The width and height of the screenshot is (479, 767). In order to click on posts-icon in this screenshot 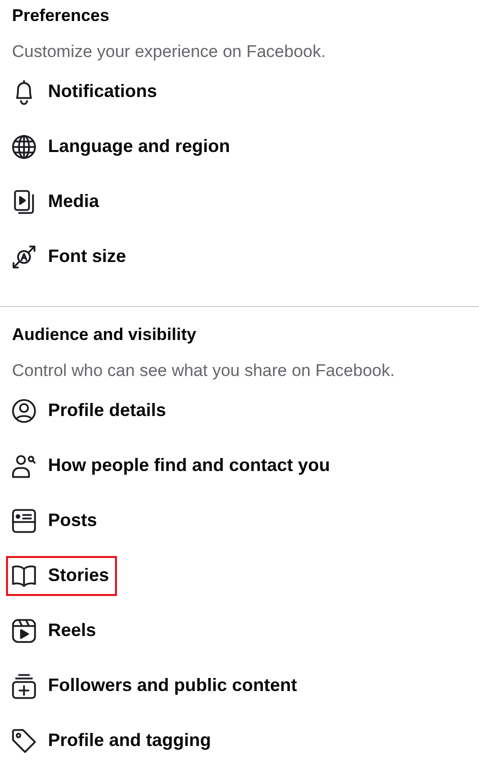, I will do `click(24, 520)`.